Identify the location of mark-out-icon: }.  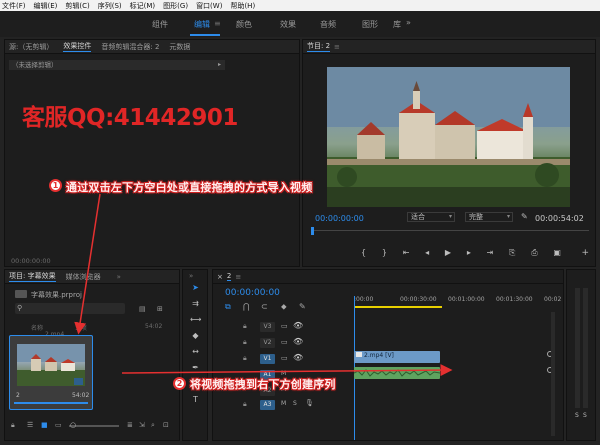
(384, 254).